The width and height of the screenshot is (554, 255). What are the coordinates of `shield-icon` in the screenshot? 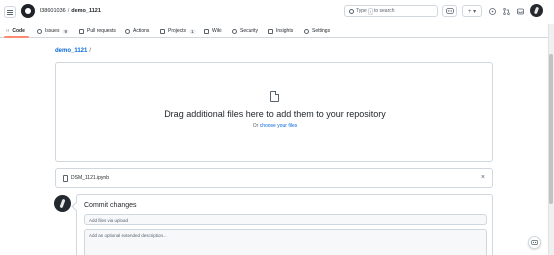 It's located at (234, 31).